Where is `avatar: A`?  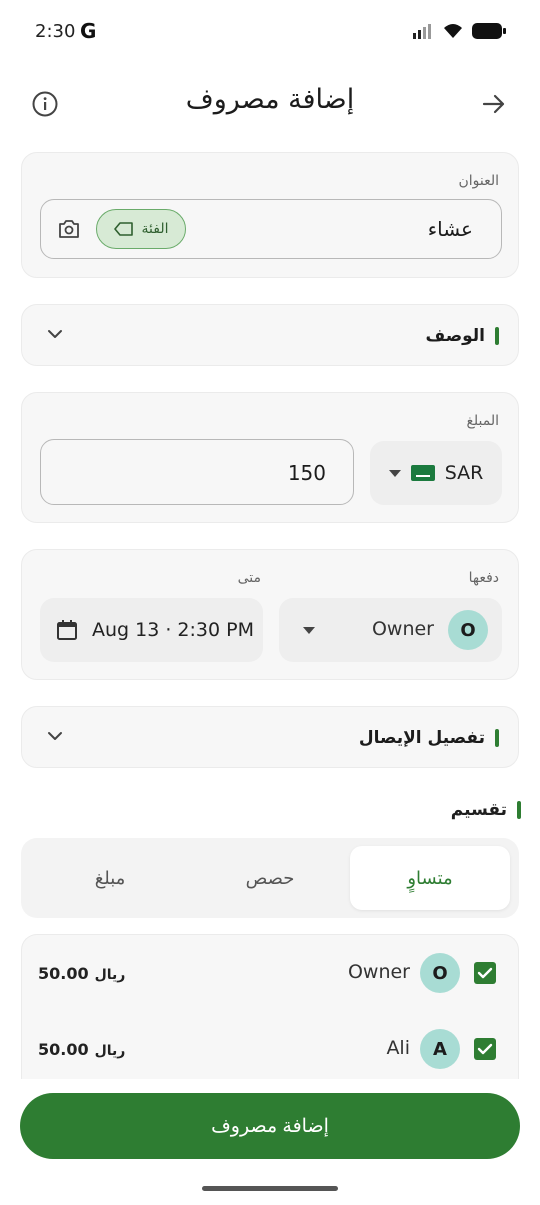
avatar: A is located at coordinates (440, 1049).